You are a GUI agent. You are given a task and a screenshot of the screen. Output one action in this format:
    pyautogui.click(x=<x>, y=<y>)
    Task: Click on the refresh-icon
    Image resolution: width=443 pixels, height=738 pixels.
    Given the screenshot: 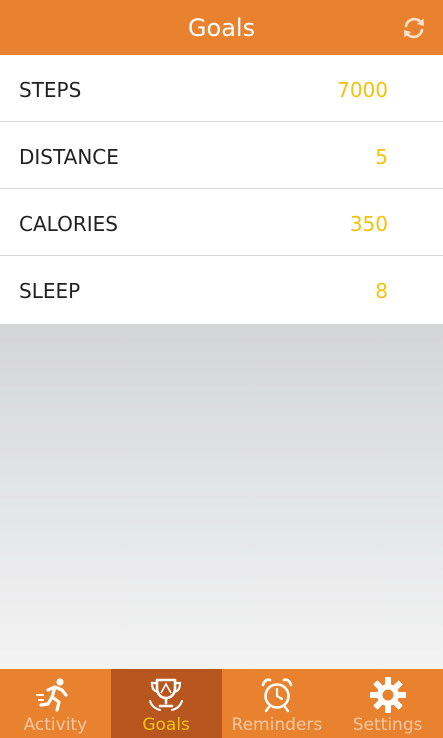 What is the action you would take?
    pyautogui.click(x=414, y=28)
    